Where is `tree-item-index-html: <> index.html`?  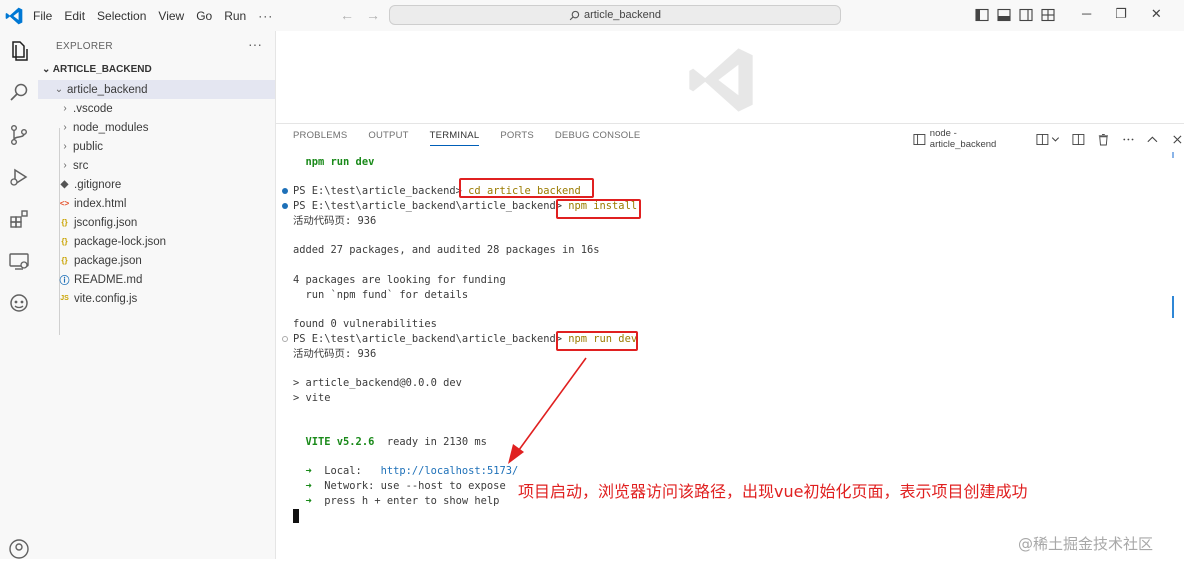 tree-item-index-html: <> index.html is located at coordinates (156, 203).